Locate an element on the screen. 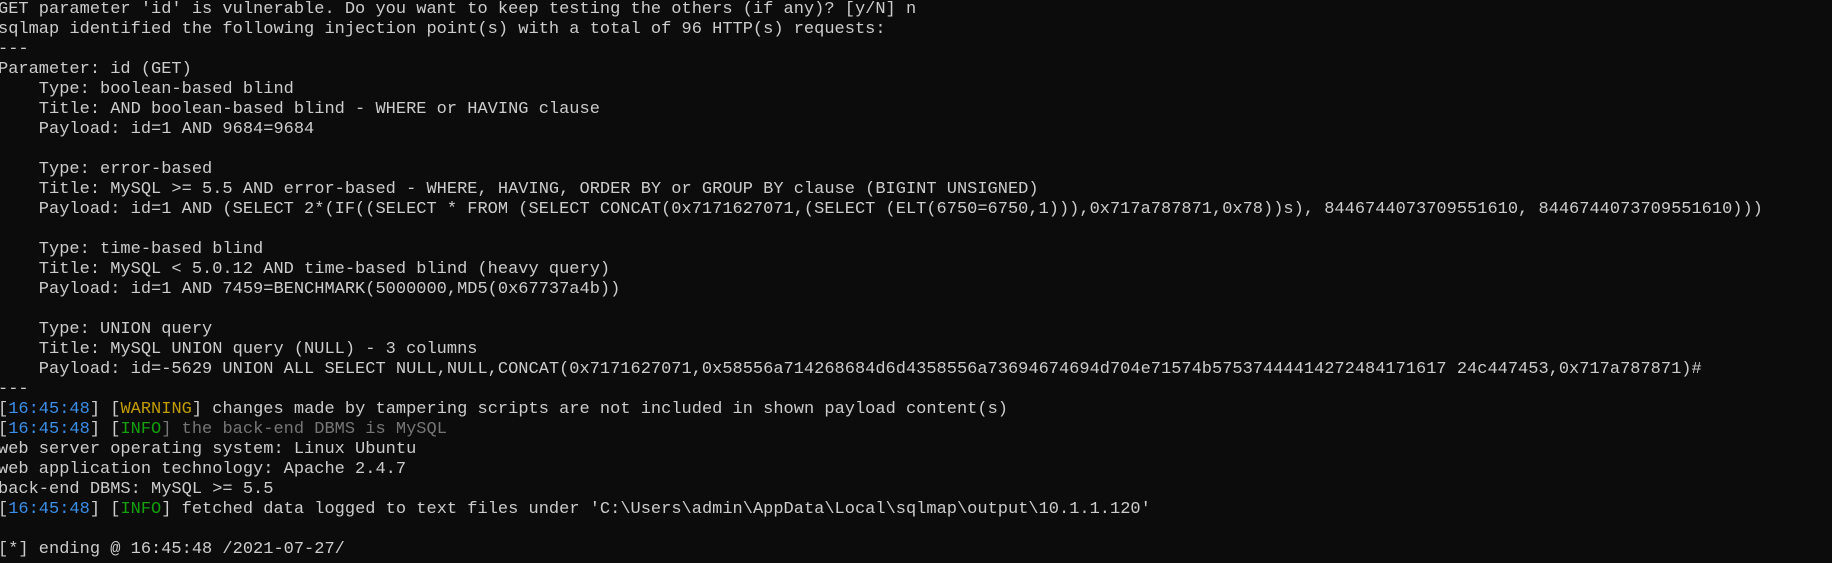 Image resolution: width=1832 pixels, height=563 pixels. terminal-line: Type: time-based blind is located at coordinates (916, 250).